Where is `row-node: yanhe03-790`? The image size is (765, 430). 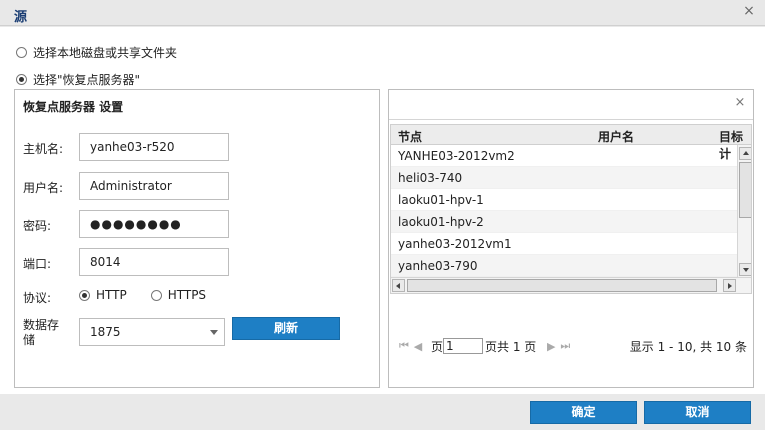
row-node: yanhe03-790 is located at coordinates (438, 266).